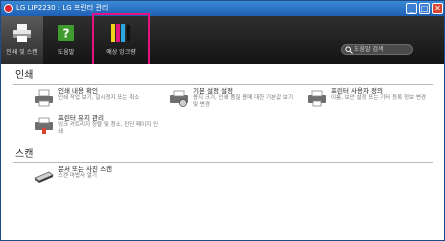  Describe the element at coordinates (44, 98) in the screenshot. I see `print-queue-icon` at that location.